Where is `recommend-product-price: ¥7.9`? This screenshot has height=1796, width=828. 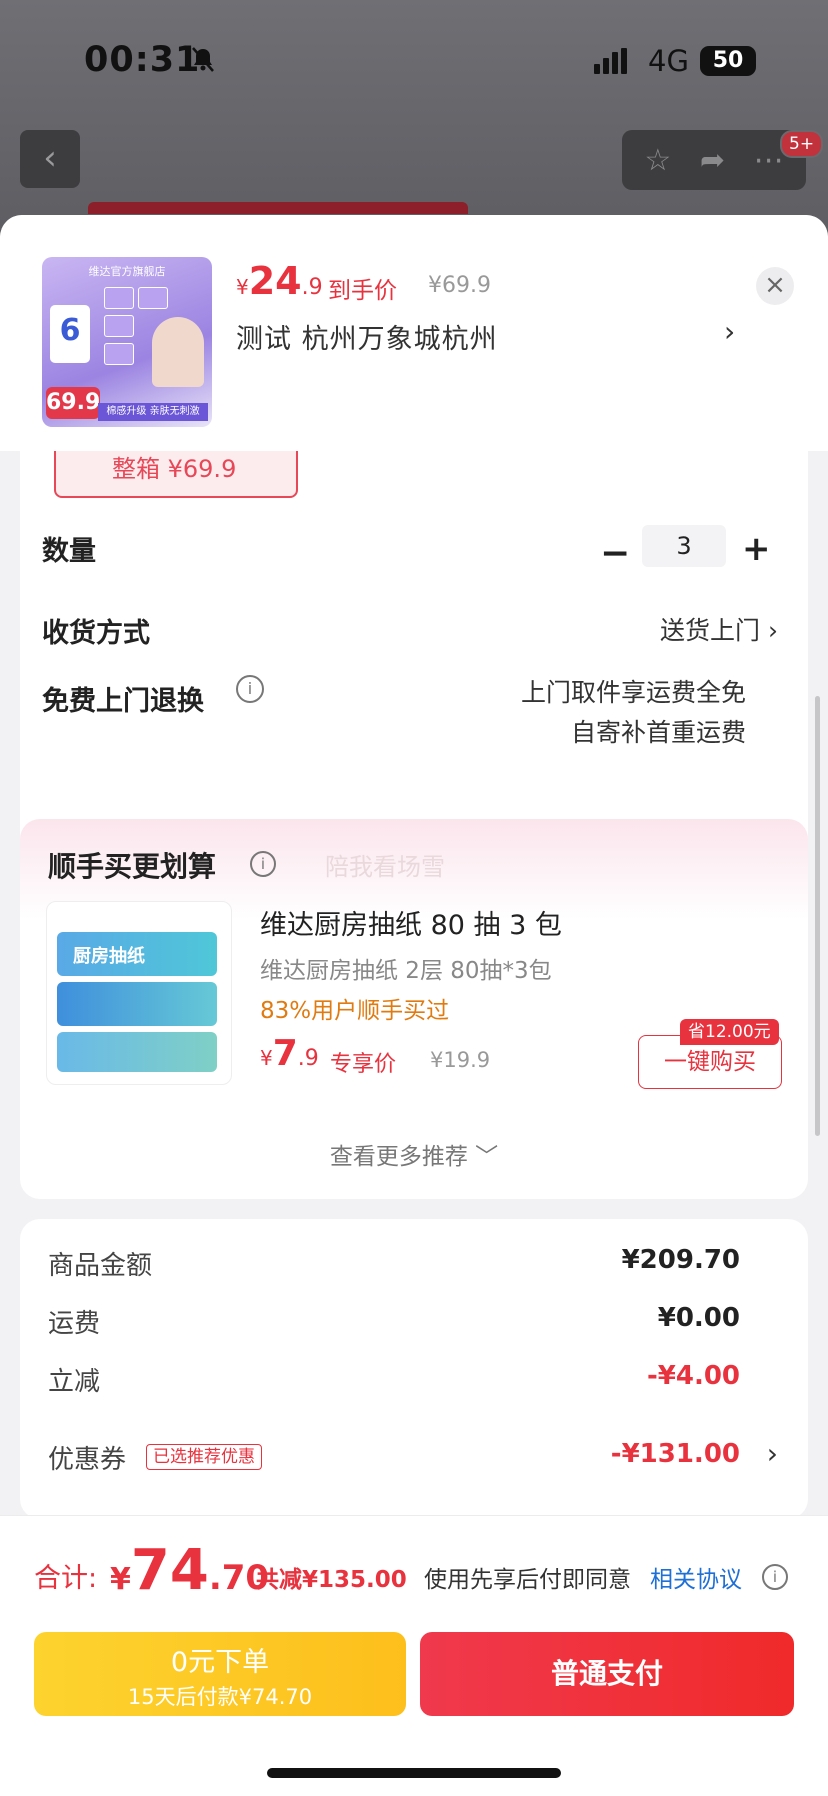
recommend-product-price: ¥7.9 is located at coordinates (289, 1053).